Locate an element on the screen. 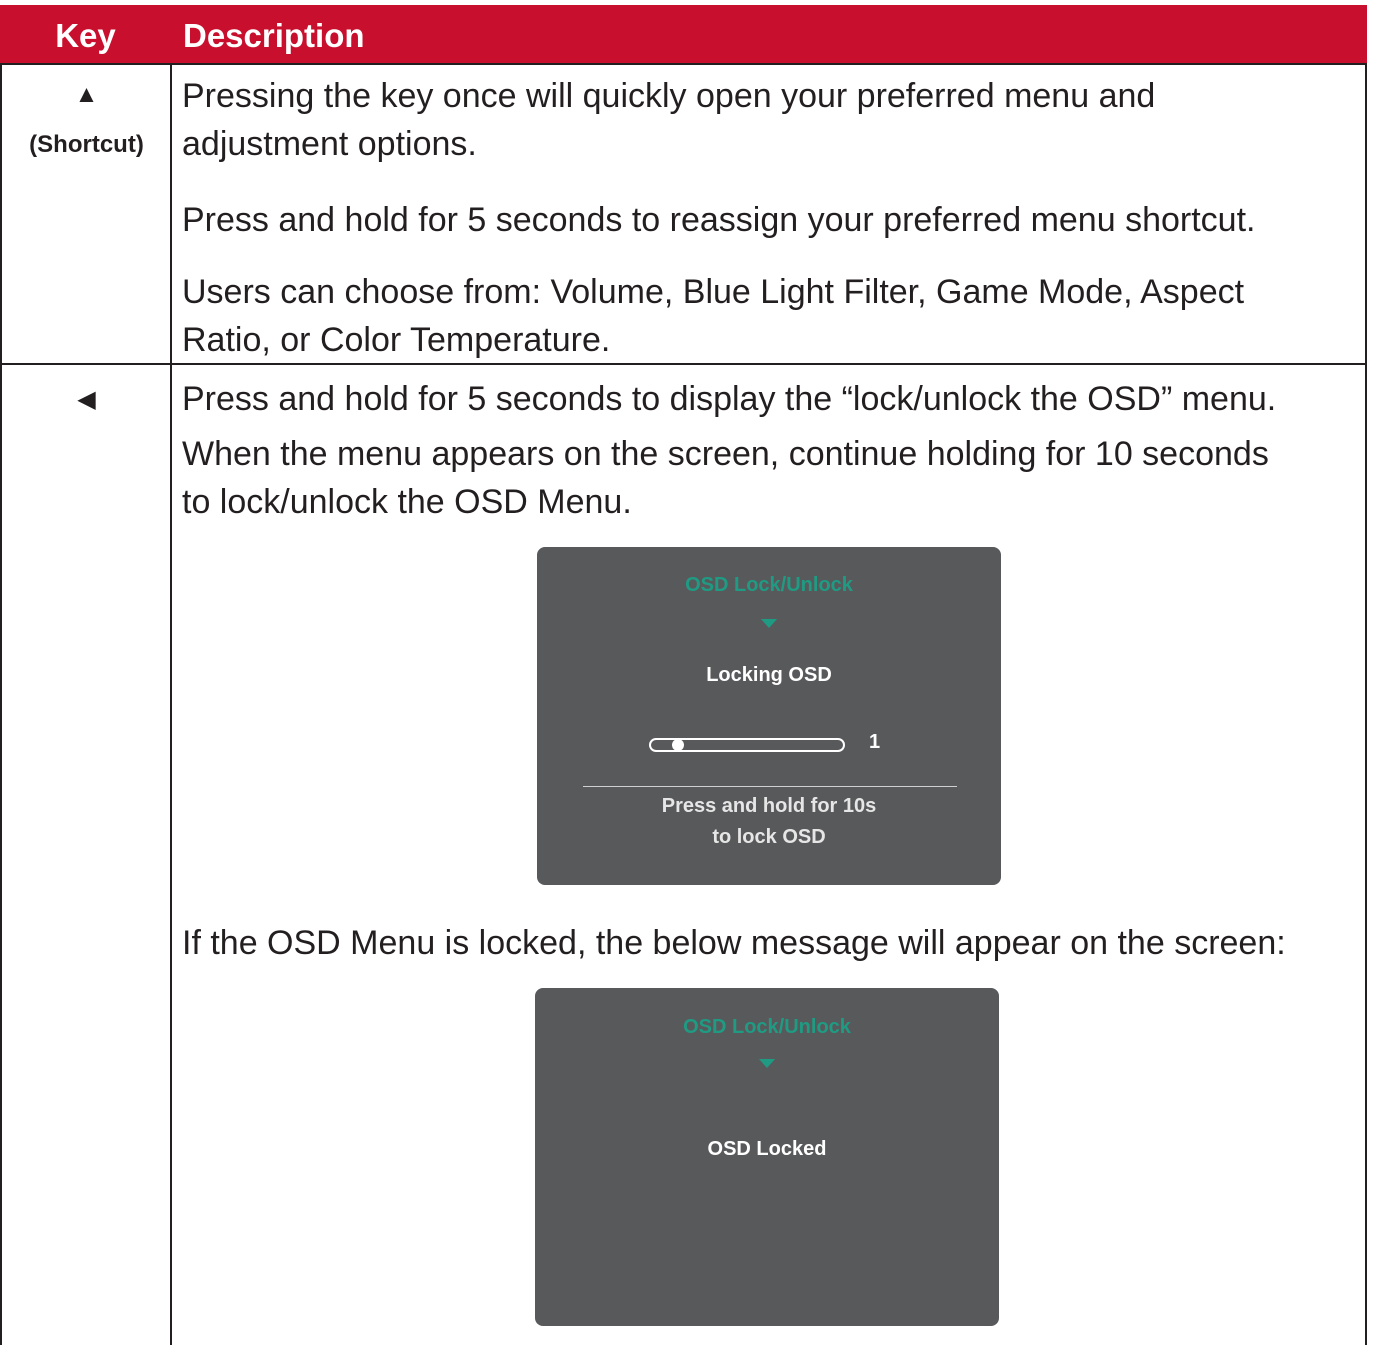 This screenshot has height=1345, width=1373. description-line: adjustment options. is located at coordinates (329, 144).